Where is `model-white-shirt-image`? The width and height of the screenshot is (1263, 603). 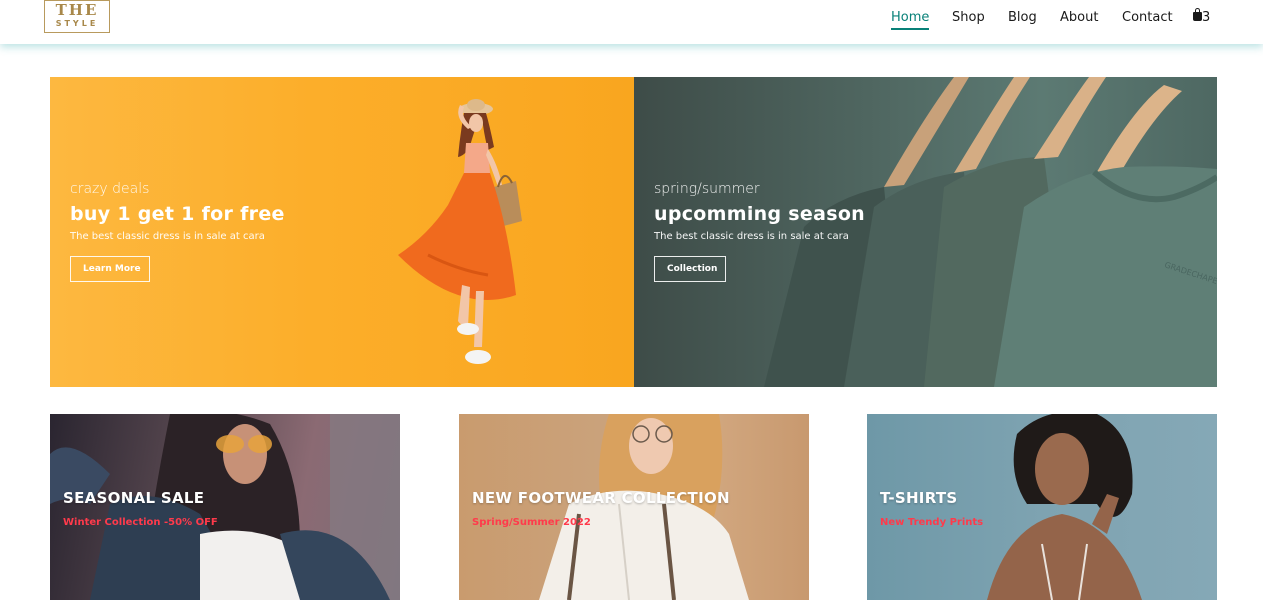
model-white-shirt-image is located at coordinates (644, 507).